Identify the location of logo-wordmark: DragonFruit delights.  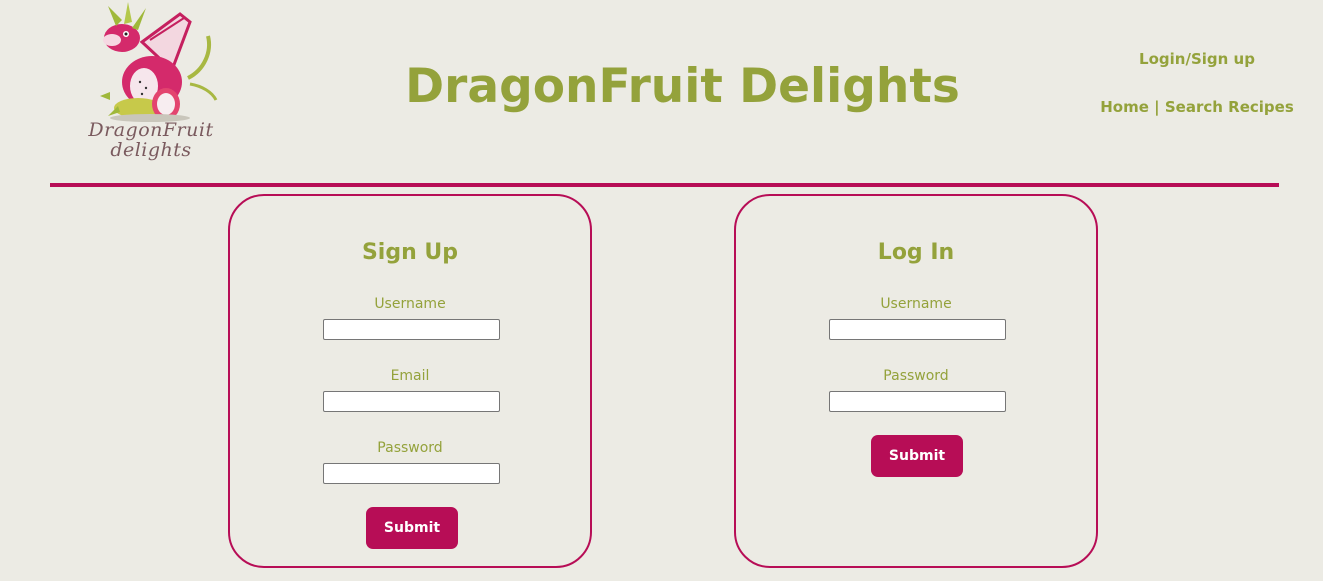
(151, 140).